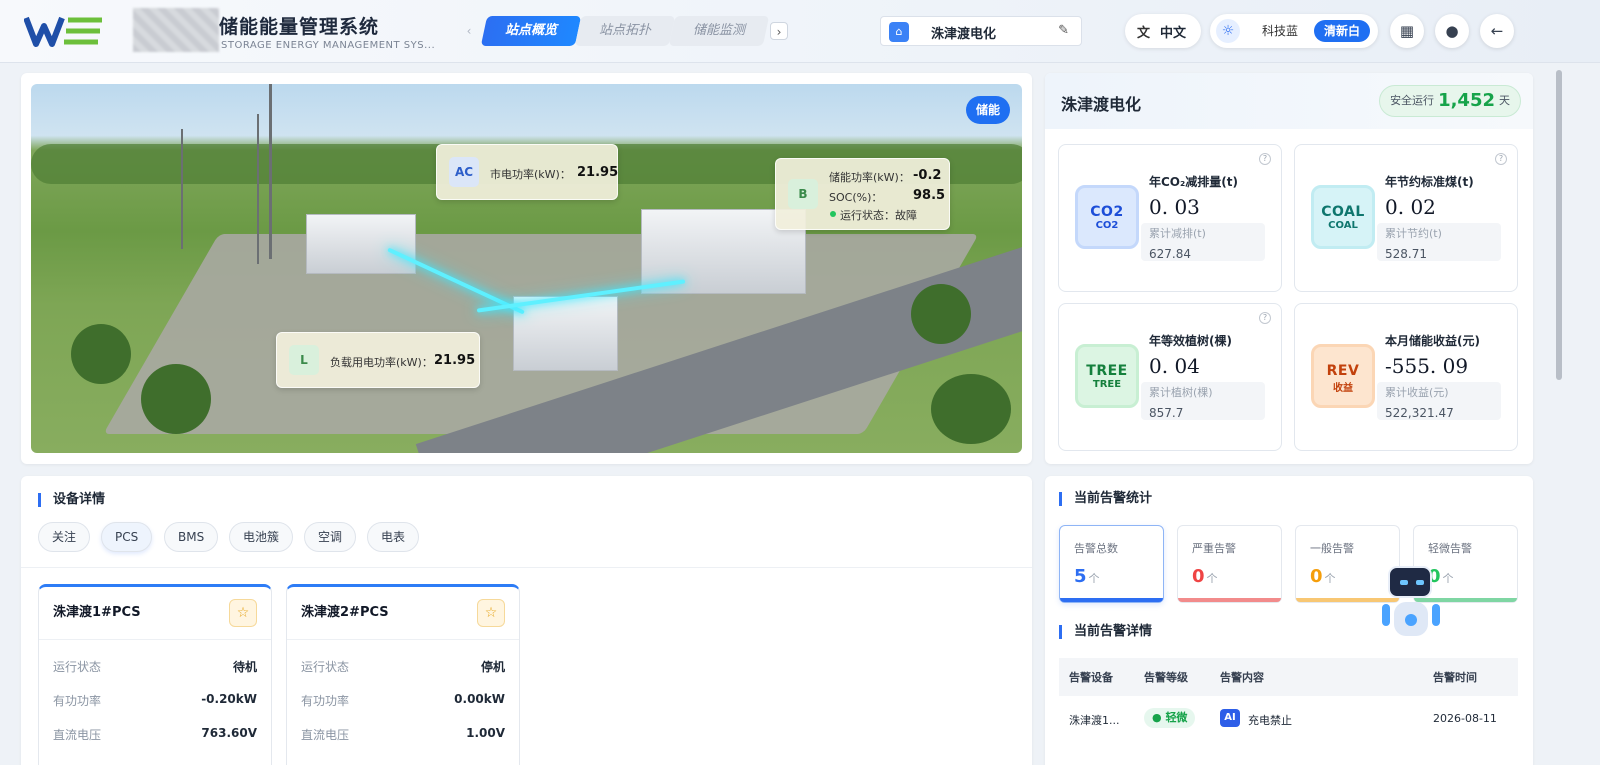 The image size is (1600, 765). Describe the element at coordinates (479, 699) in the screenshot. I see `active-power-value: 0.00kW` at that location.